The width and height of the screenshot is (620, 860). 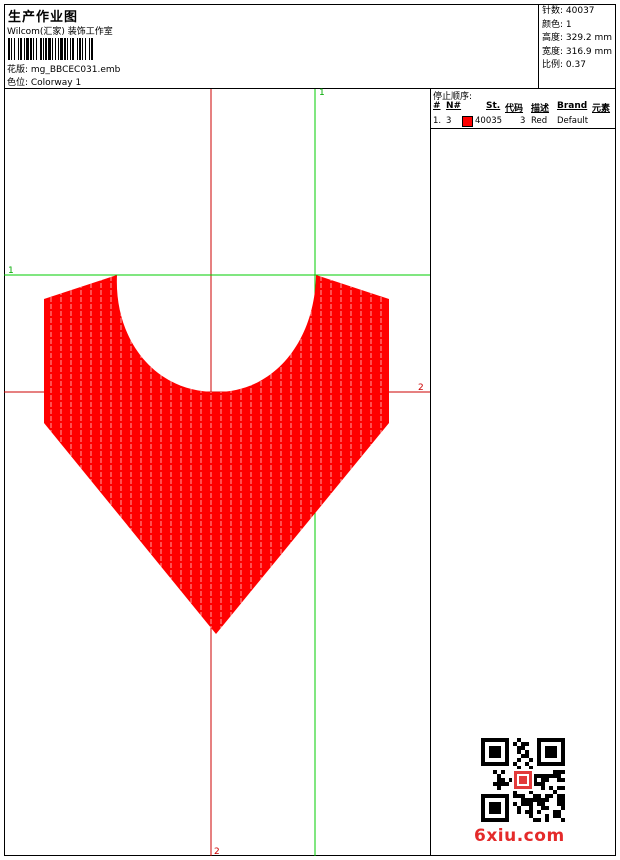 What do you see at coordinates (467, 121) in the screenshot?
I see `color-swatch` at bounding box center [467, 121].